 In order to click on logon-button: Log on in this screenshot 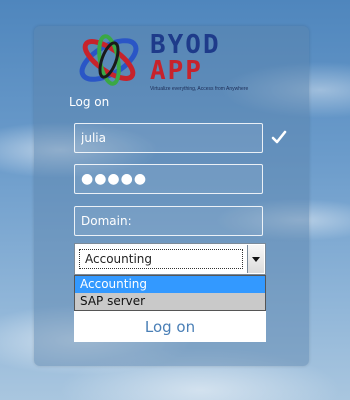, I will do `click(170, 326)`.